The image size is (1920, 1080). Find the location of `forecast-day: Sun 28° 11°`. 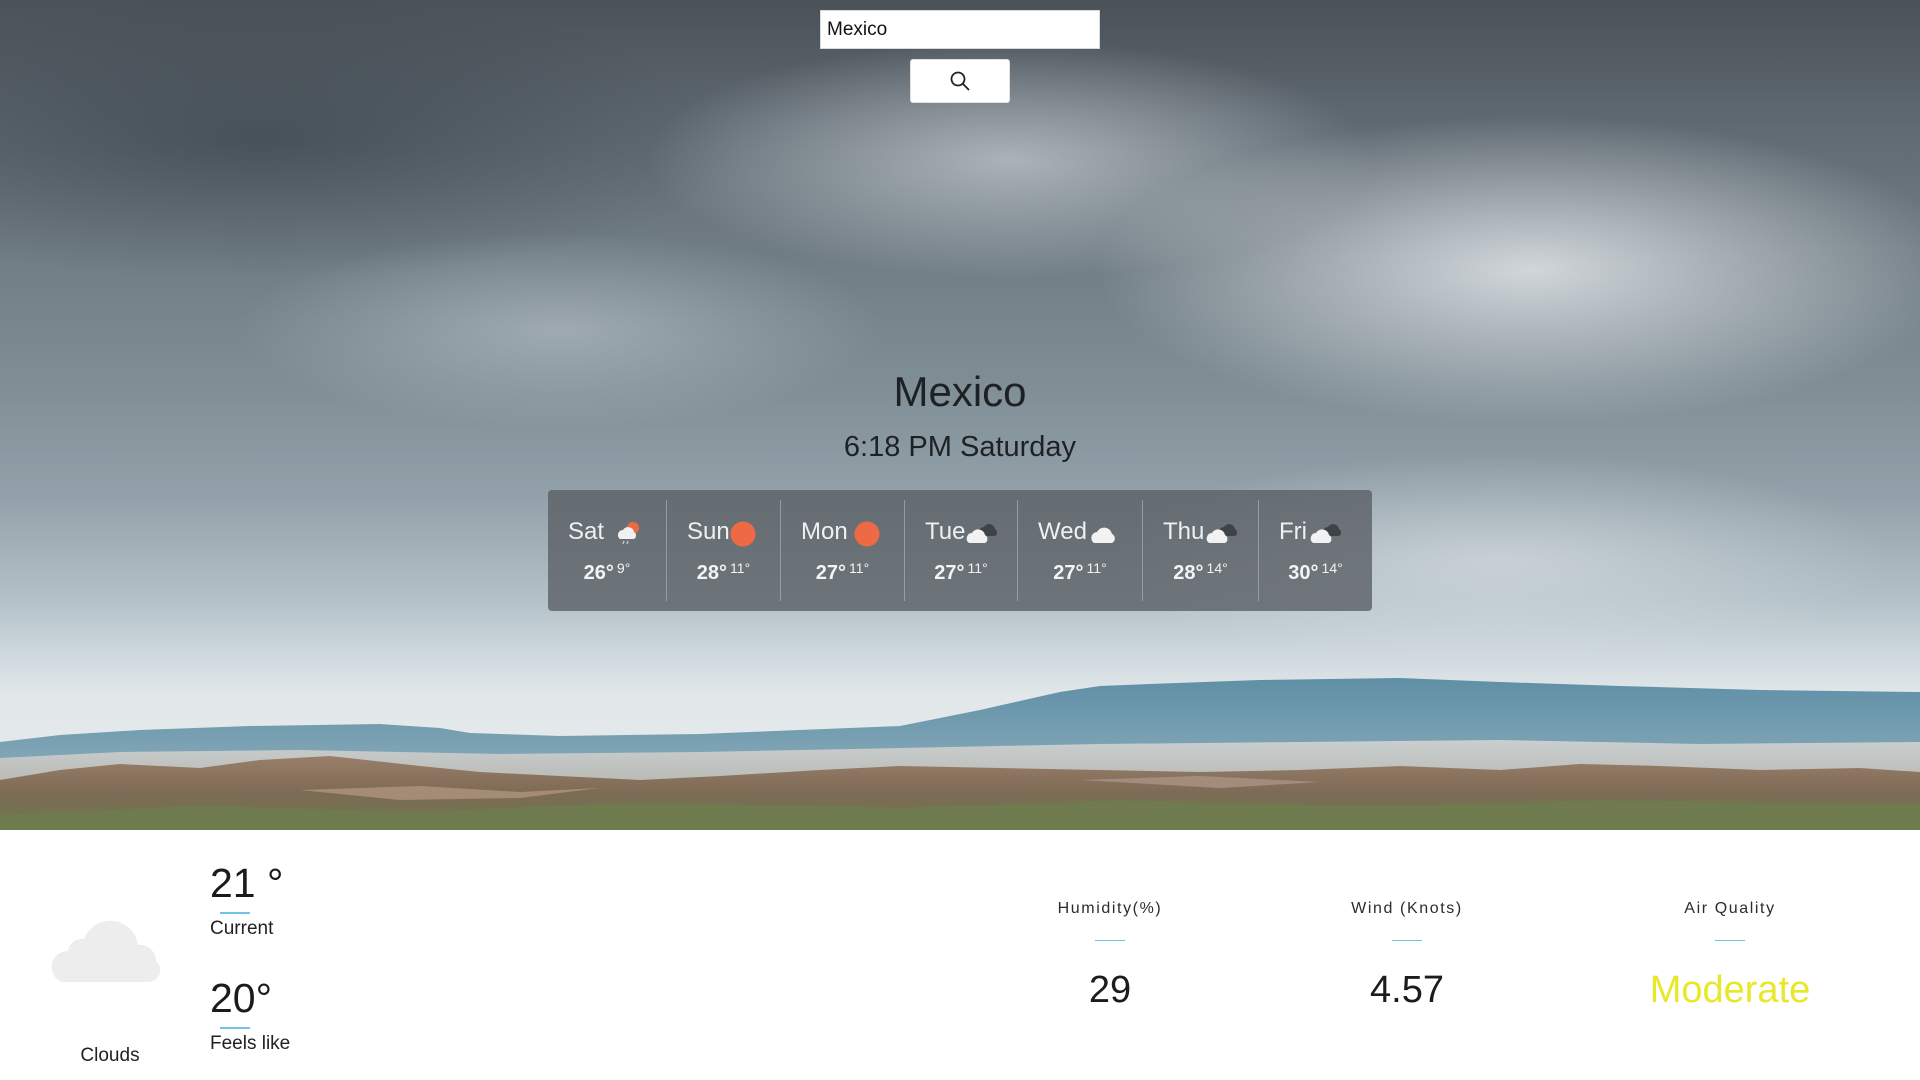

forecast-day: Sun 28° 11° is located at coordinates (724, 550).